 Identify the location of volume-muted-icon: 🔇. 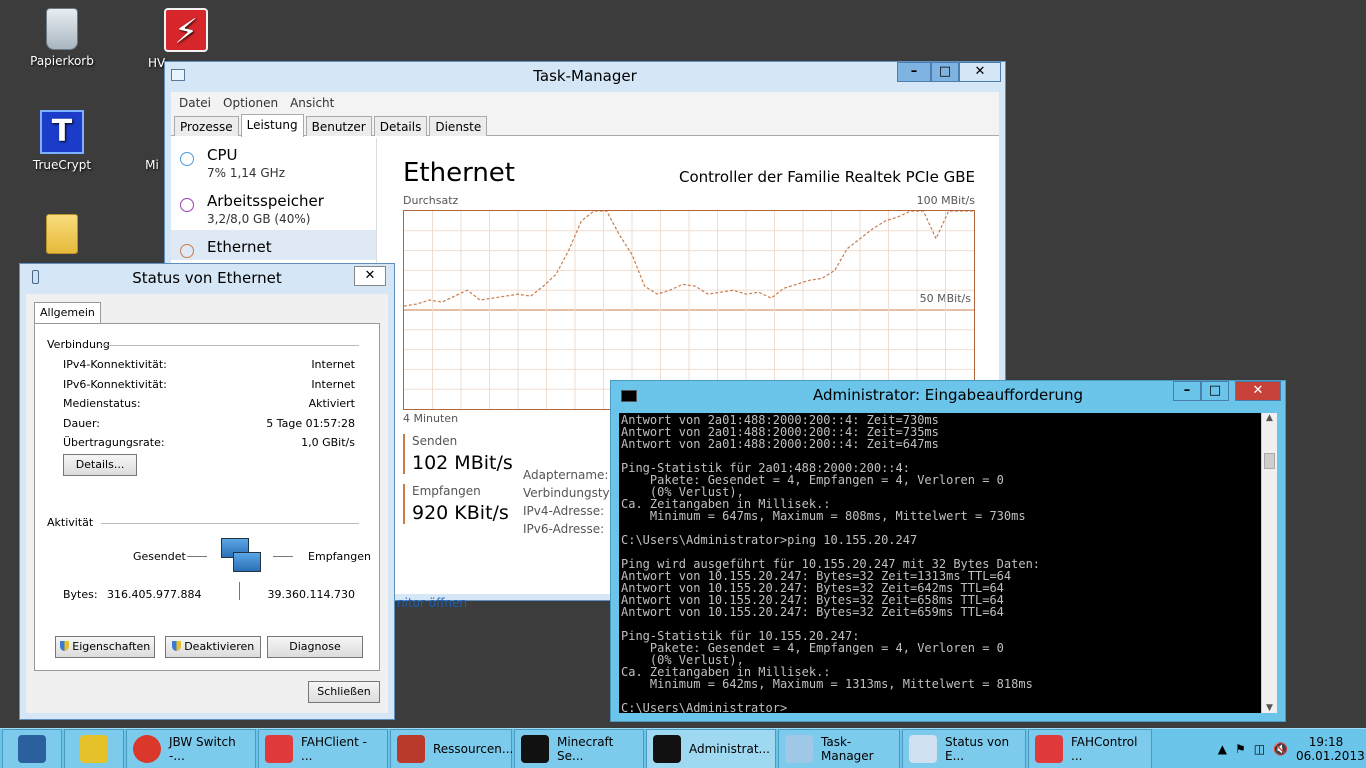
(1280, 749).